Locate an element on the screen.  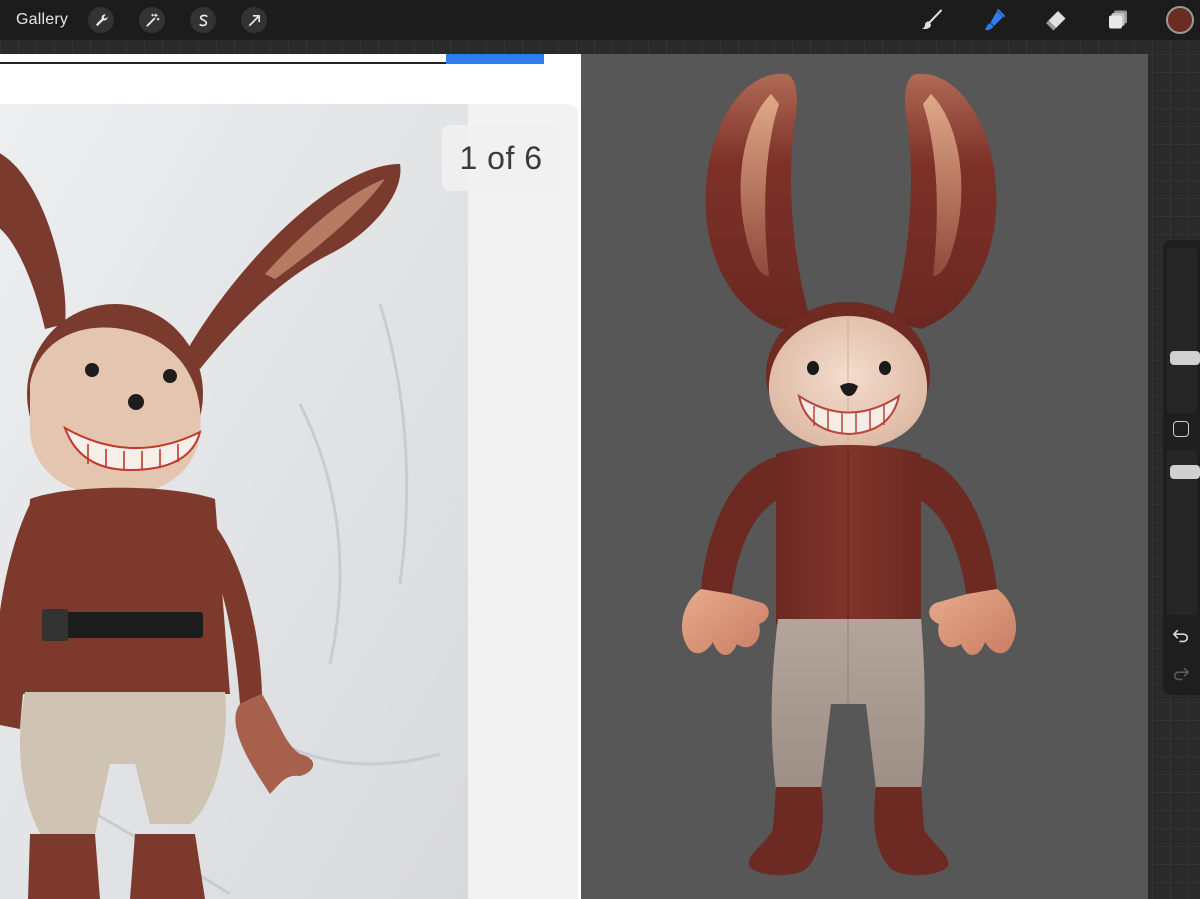
paint-tool-button is located at coordinates (932, 20).